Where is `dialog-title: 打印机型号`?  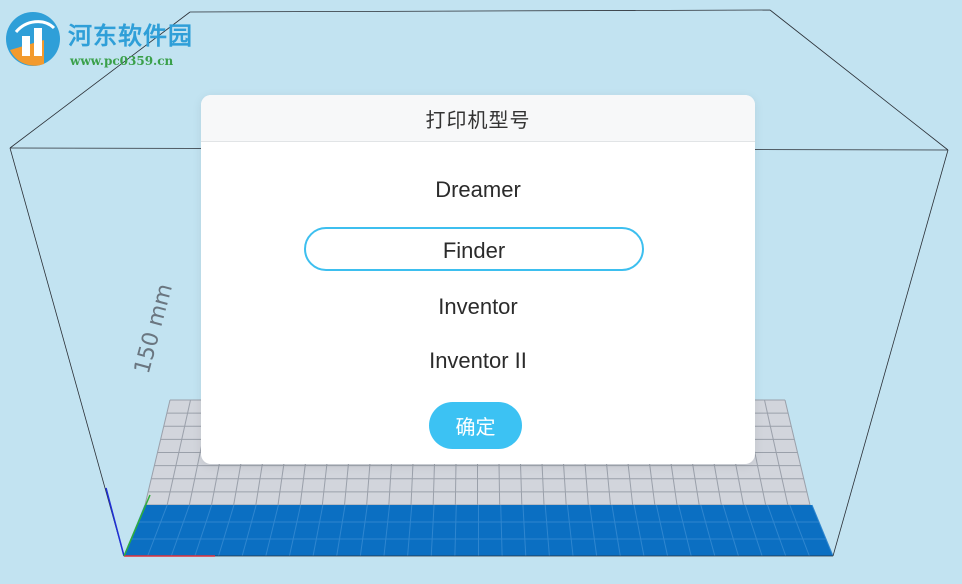
dialog-title: 打印机型号 is located at coordinates (478, 119).